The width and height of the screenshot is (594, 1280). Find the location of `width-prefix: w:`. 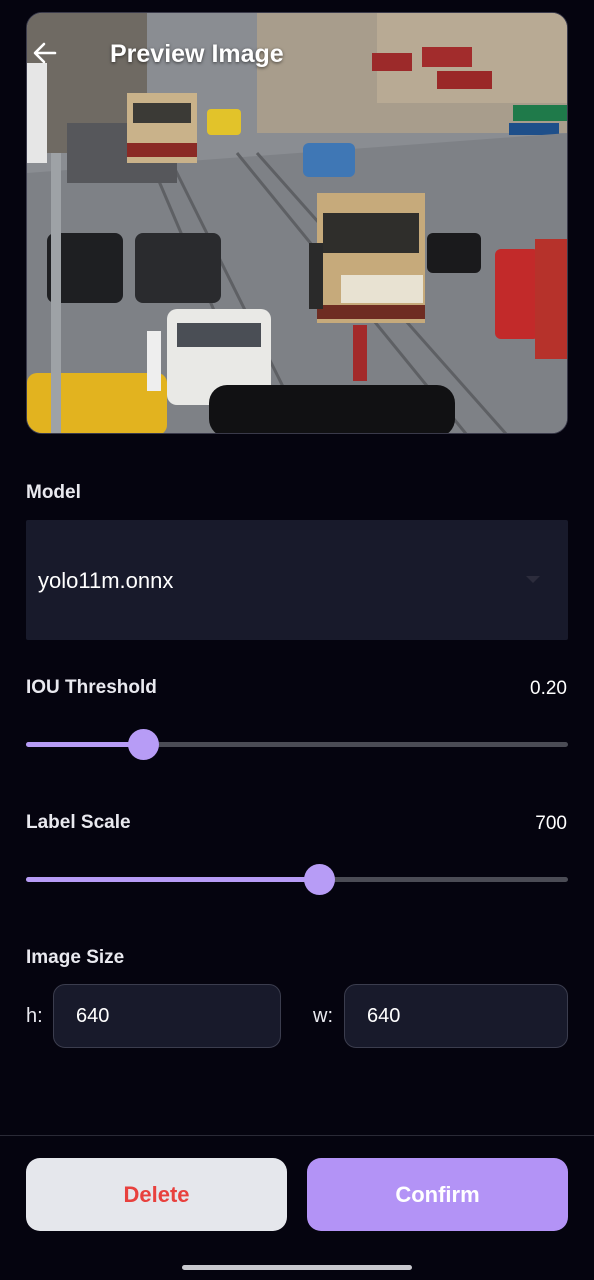

width-prefix: w: is located at coordinates (323, 1016).